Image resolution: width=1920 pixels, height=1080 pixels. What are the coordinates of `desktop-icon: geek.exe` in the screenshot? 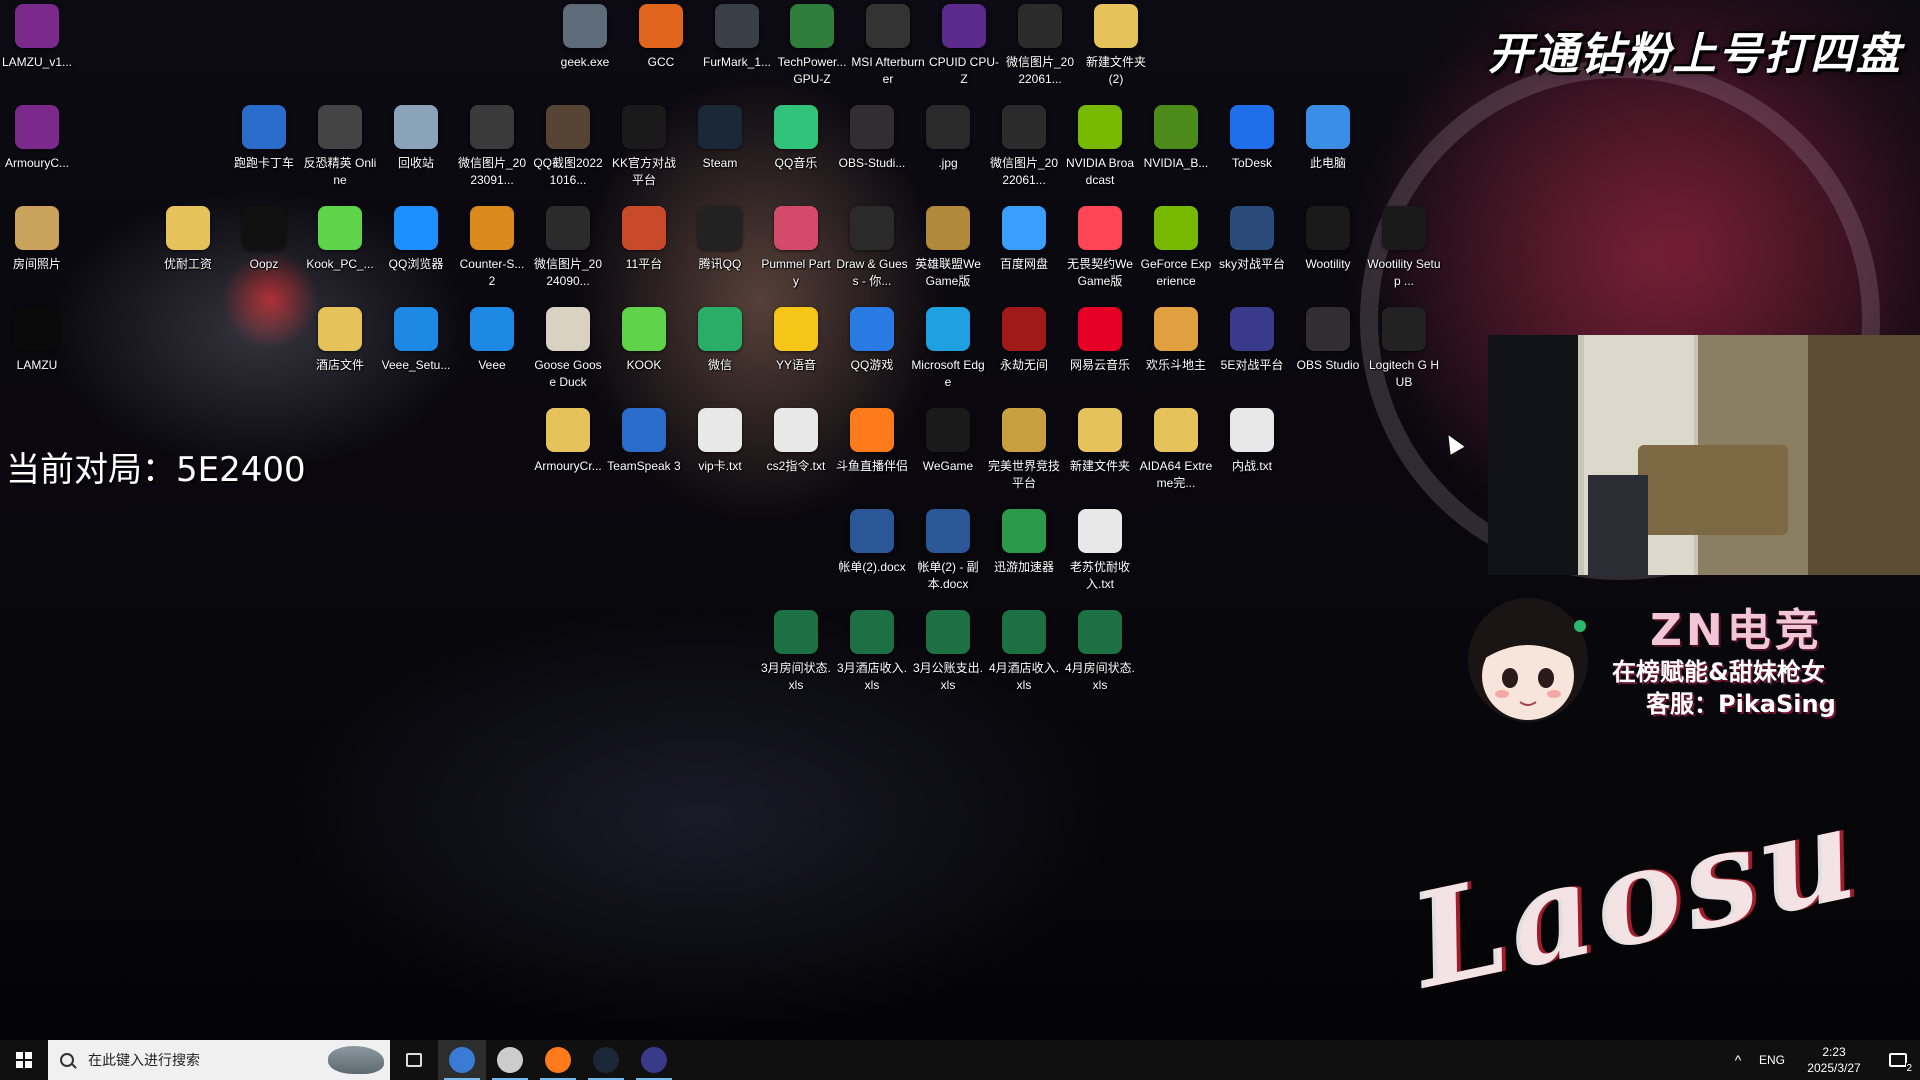 It's located at (585, 35).